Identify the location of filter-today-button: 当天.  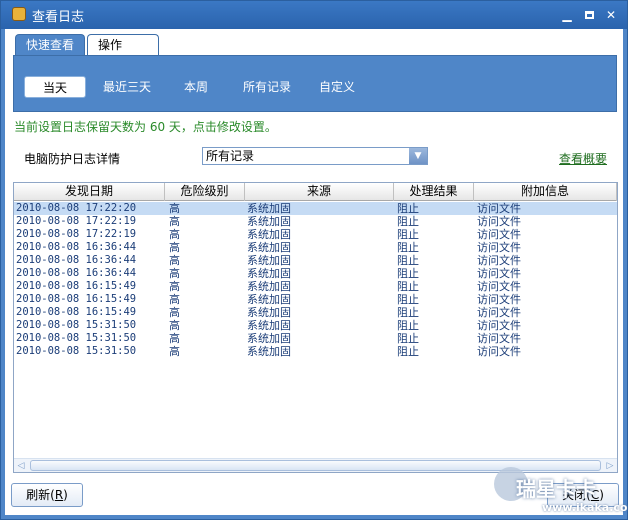
(55, 87).